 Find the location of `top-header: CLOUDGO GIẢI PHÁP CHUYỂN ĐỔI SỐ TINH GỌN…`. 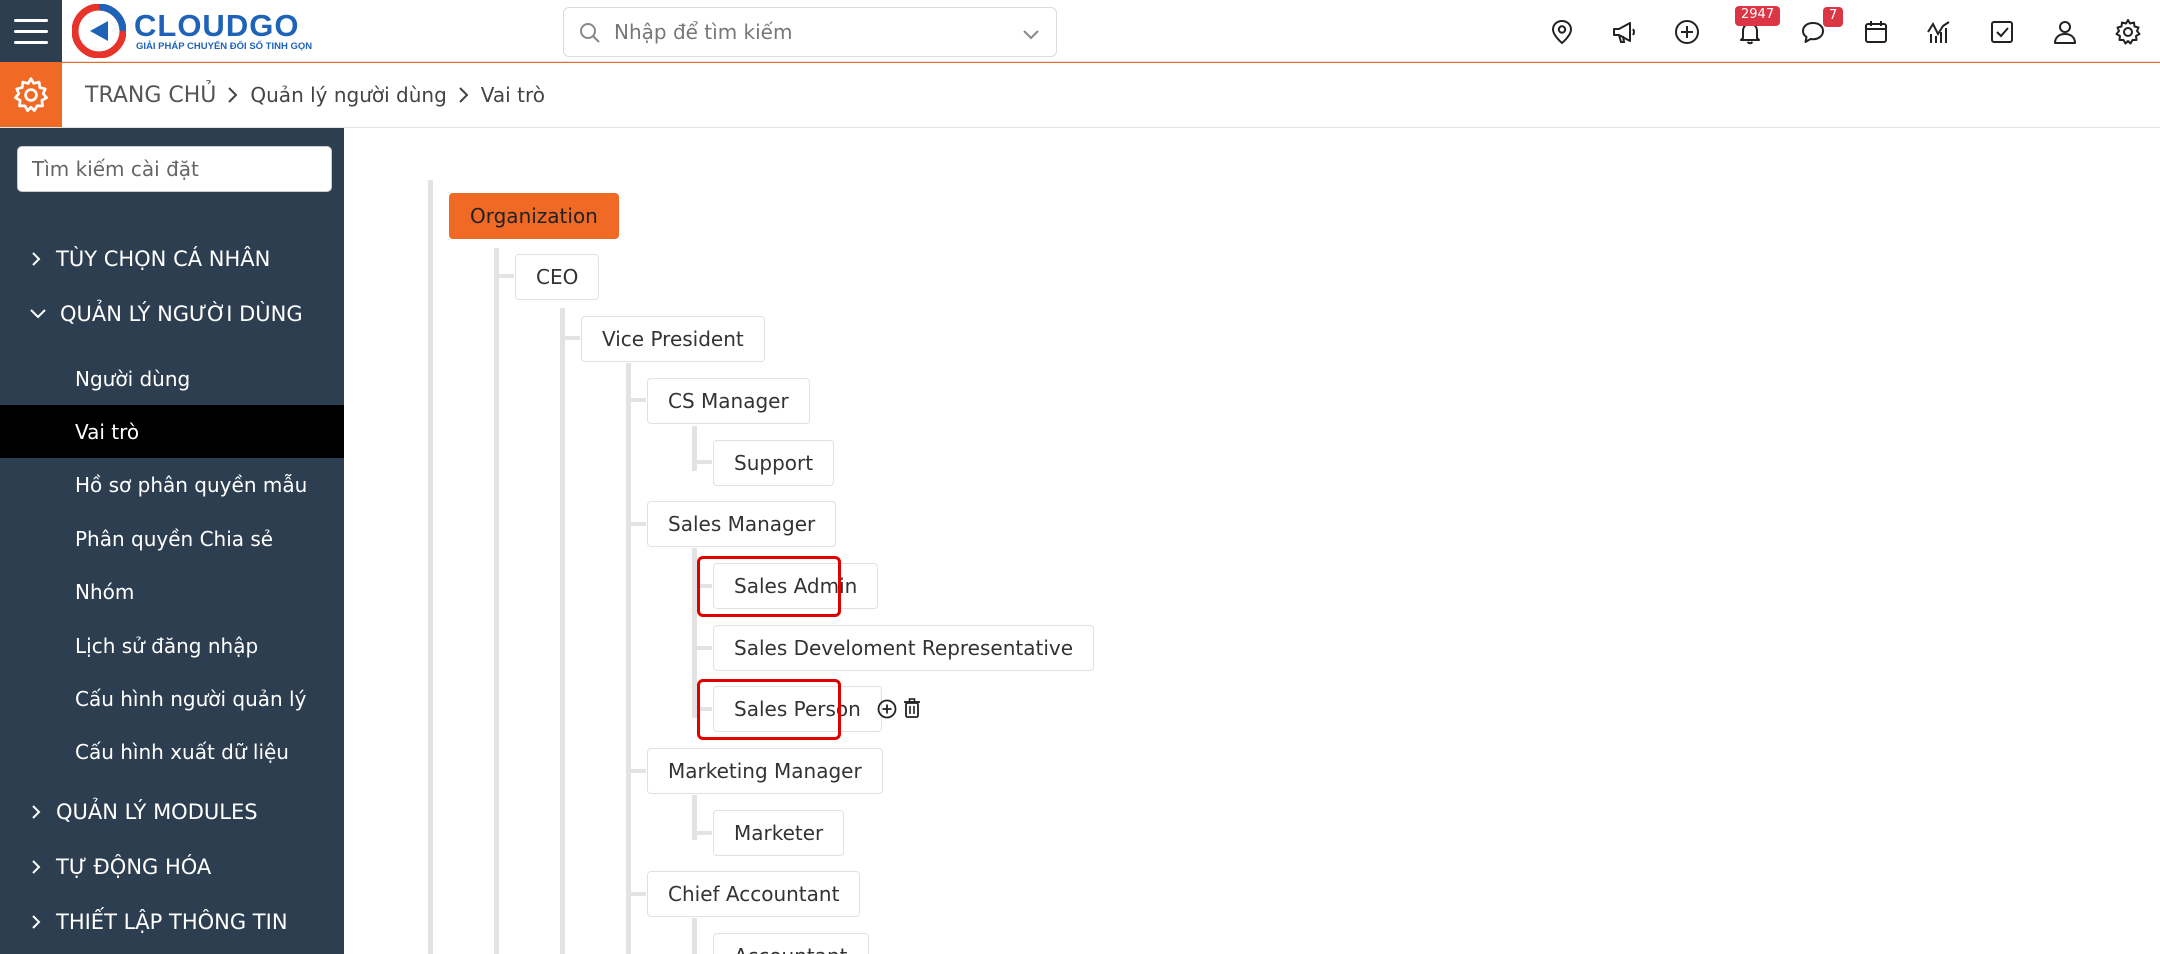

top-header: CLOUDGO GIẢI PHÁP CHUYỂN ĐỔI SỐ TINH GỌN… is located at coordinates (1080, 31).